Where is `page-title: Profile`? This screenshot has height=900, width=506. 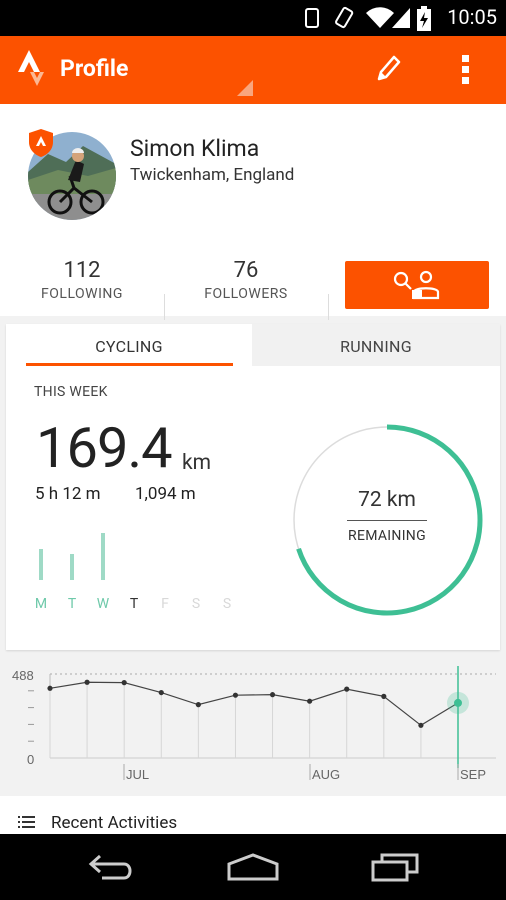
page-title: Profile is located at coordinates (94, 68).